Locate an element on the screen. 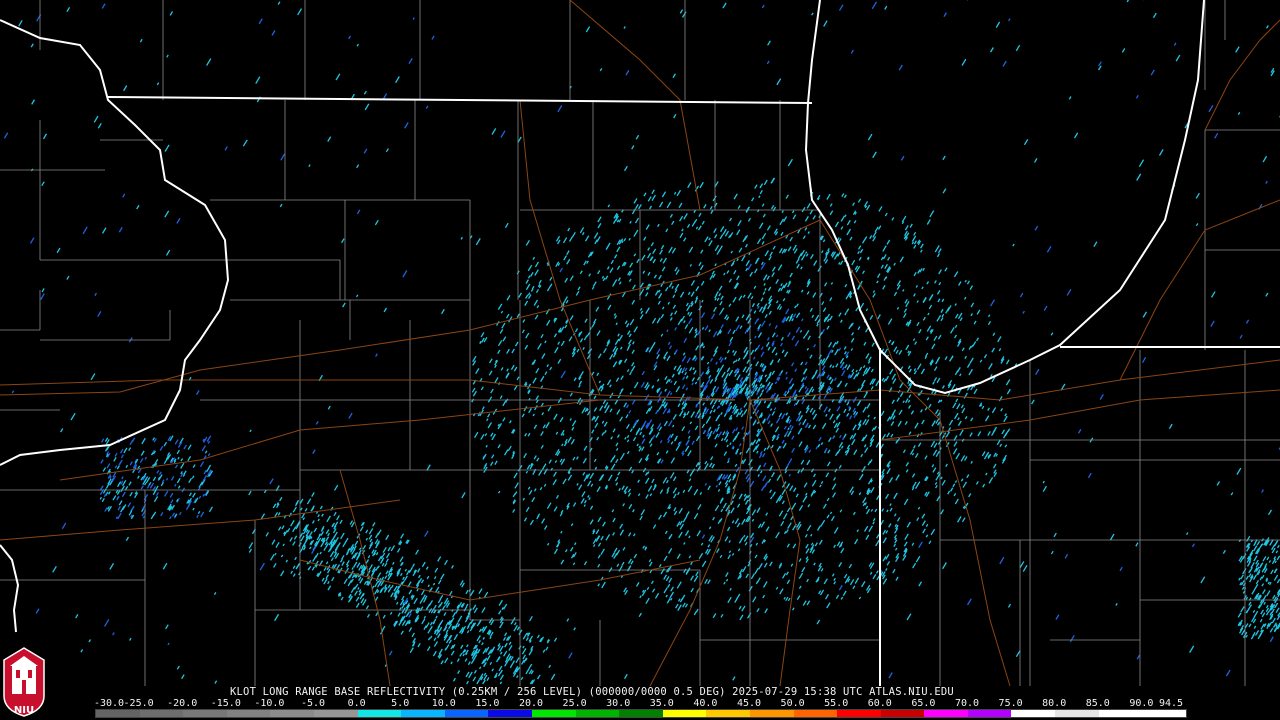 Image resolution: width=1280 pixels, height=720 pixels. legend-tick-label: 0.0 is located at coordinates (356, 703).